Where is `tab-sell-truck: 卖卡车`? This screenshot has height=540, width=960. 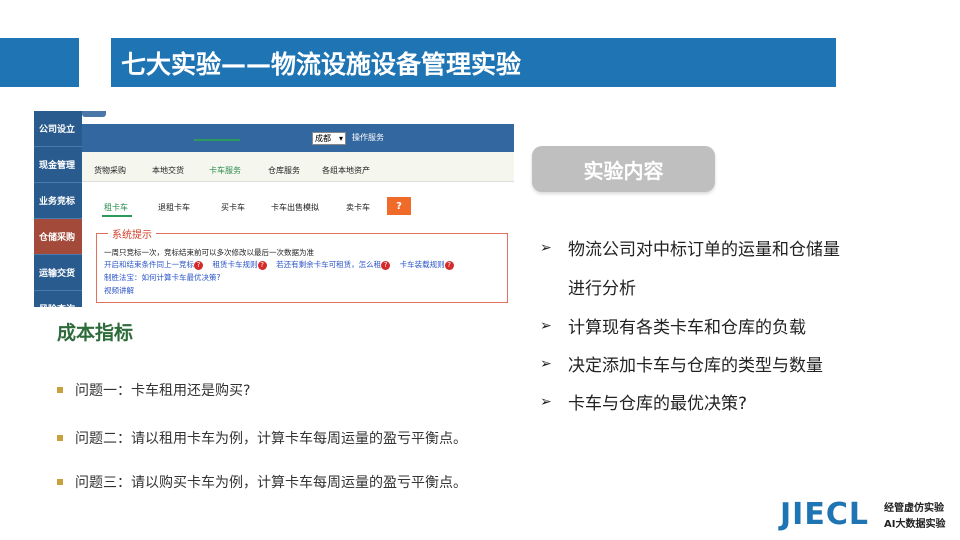
tab-sell-truck: 卖卡车 is located at coordinates (358, 207).